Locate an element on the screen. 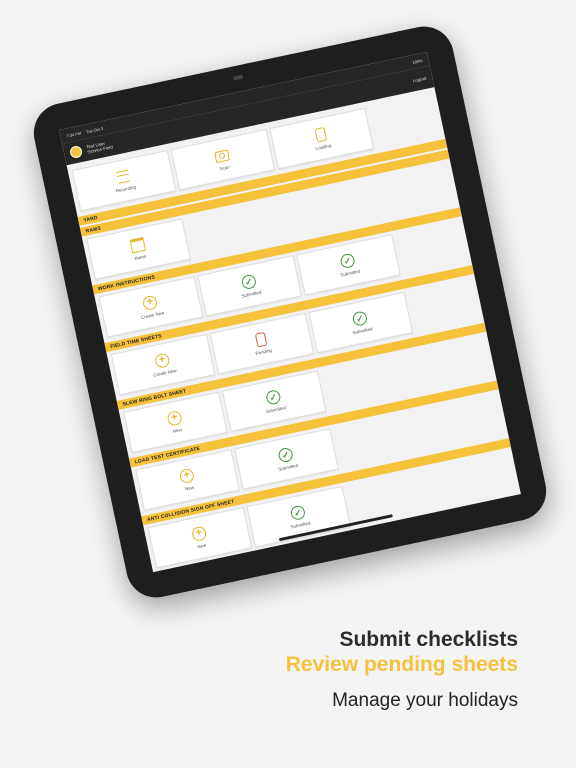 This screenshot has width=576, height=768. card-label: Pending is located at coordinates (264, 352).